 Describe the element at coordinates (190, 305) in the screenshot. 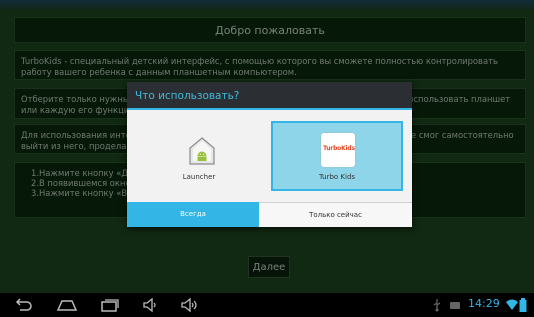

I see `volume-up-icon` at that location.